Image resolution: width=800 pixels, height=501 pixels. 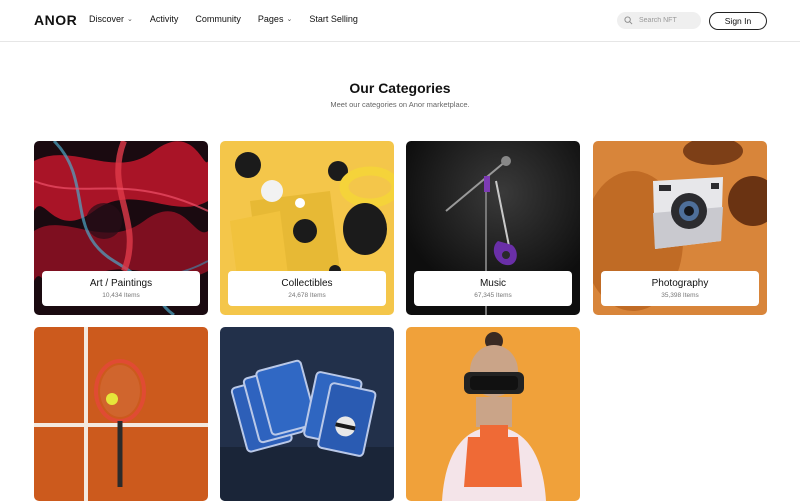 What do you see at coordinates (628, 20) in the screenshot?
I see `search-icon` at bounding box center [628, 20].